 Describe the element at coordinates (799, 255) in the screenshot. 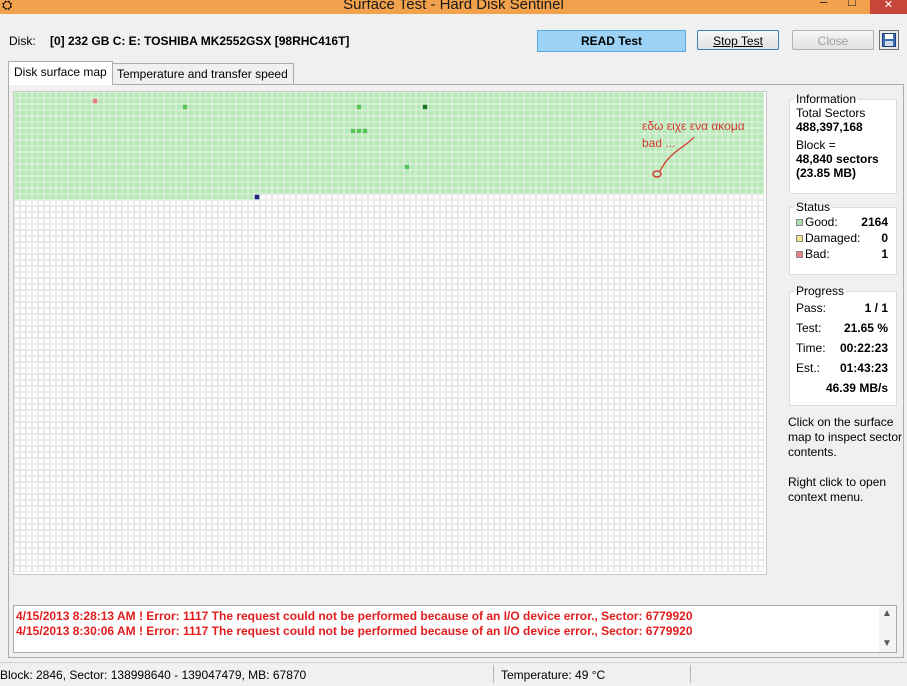

I see `bad-swatch-icon` at that location.